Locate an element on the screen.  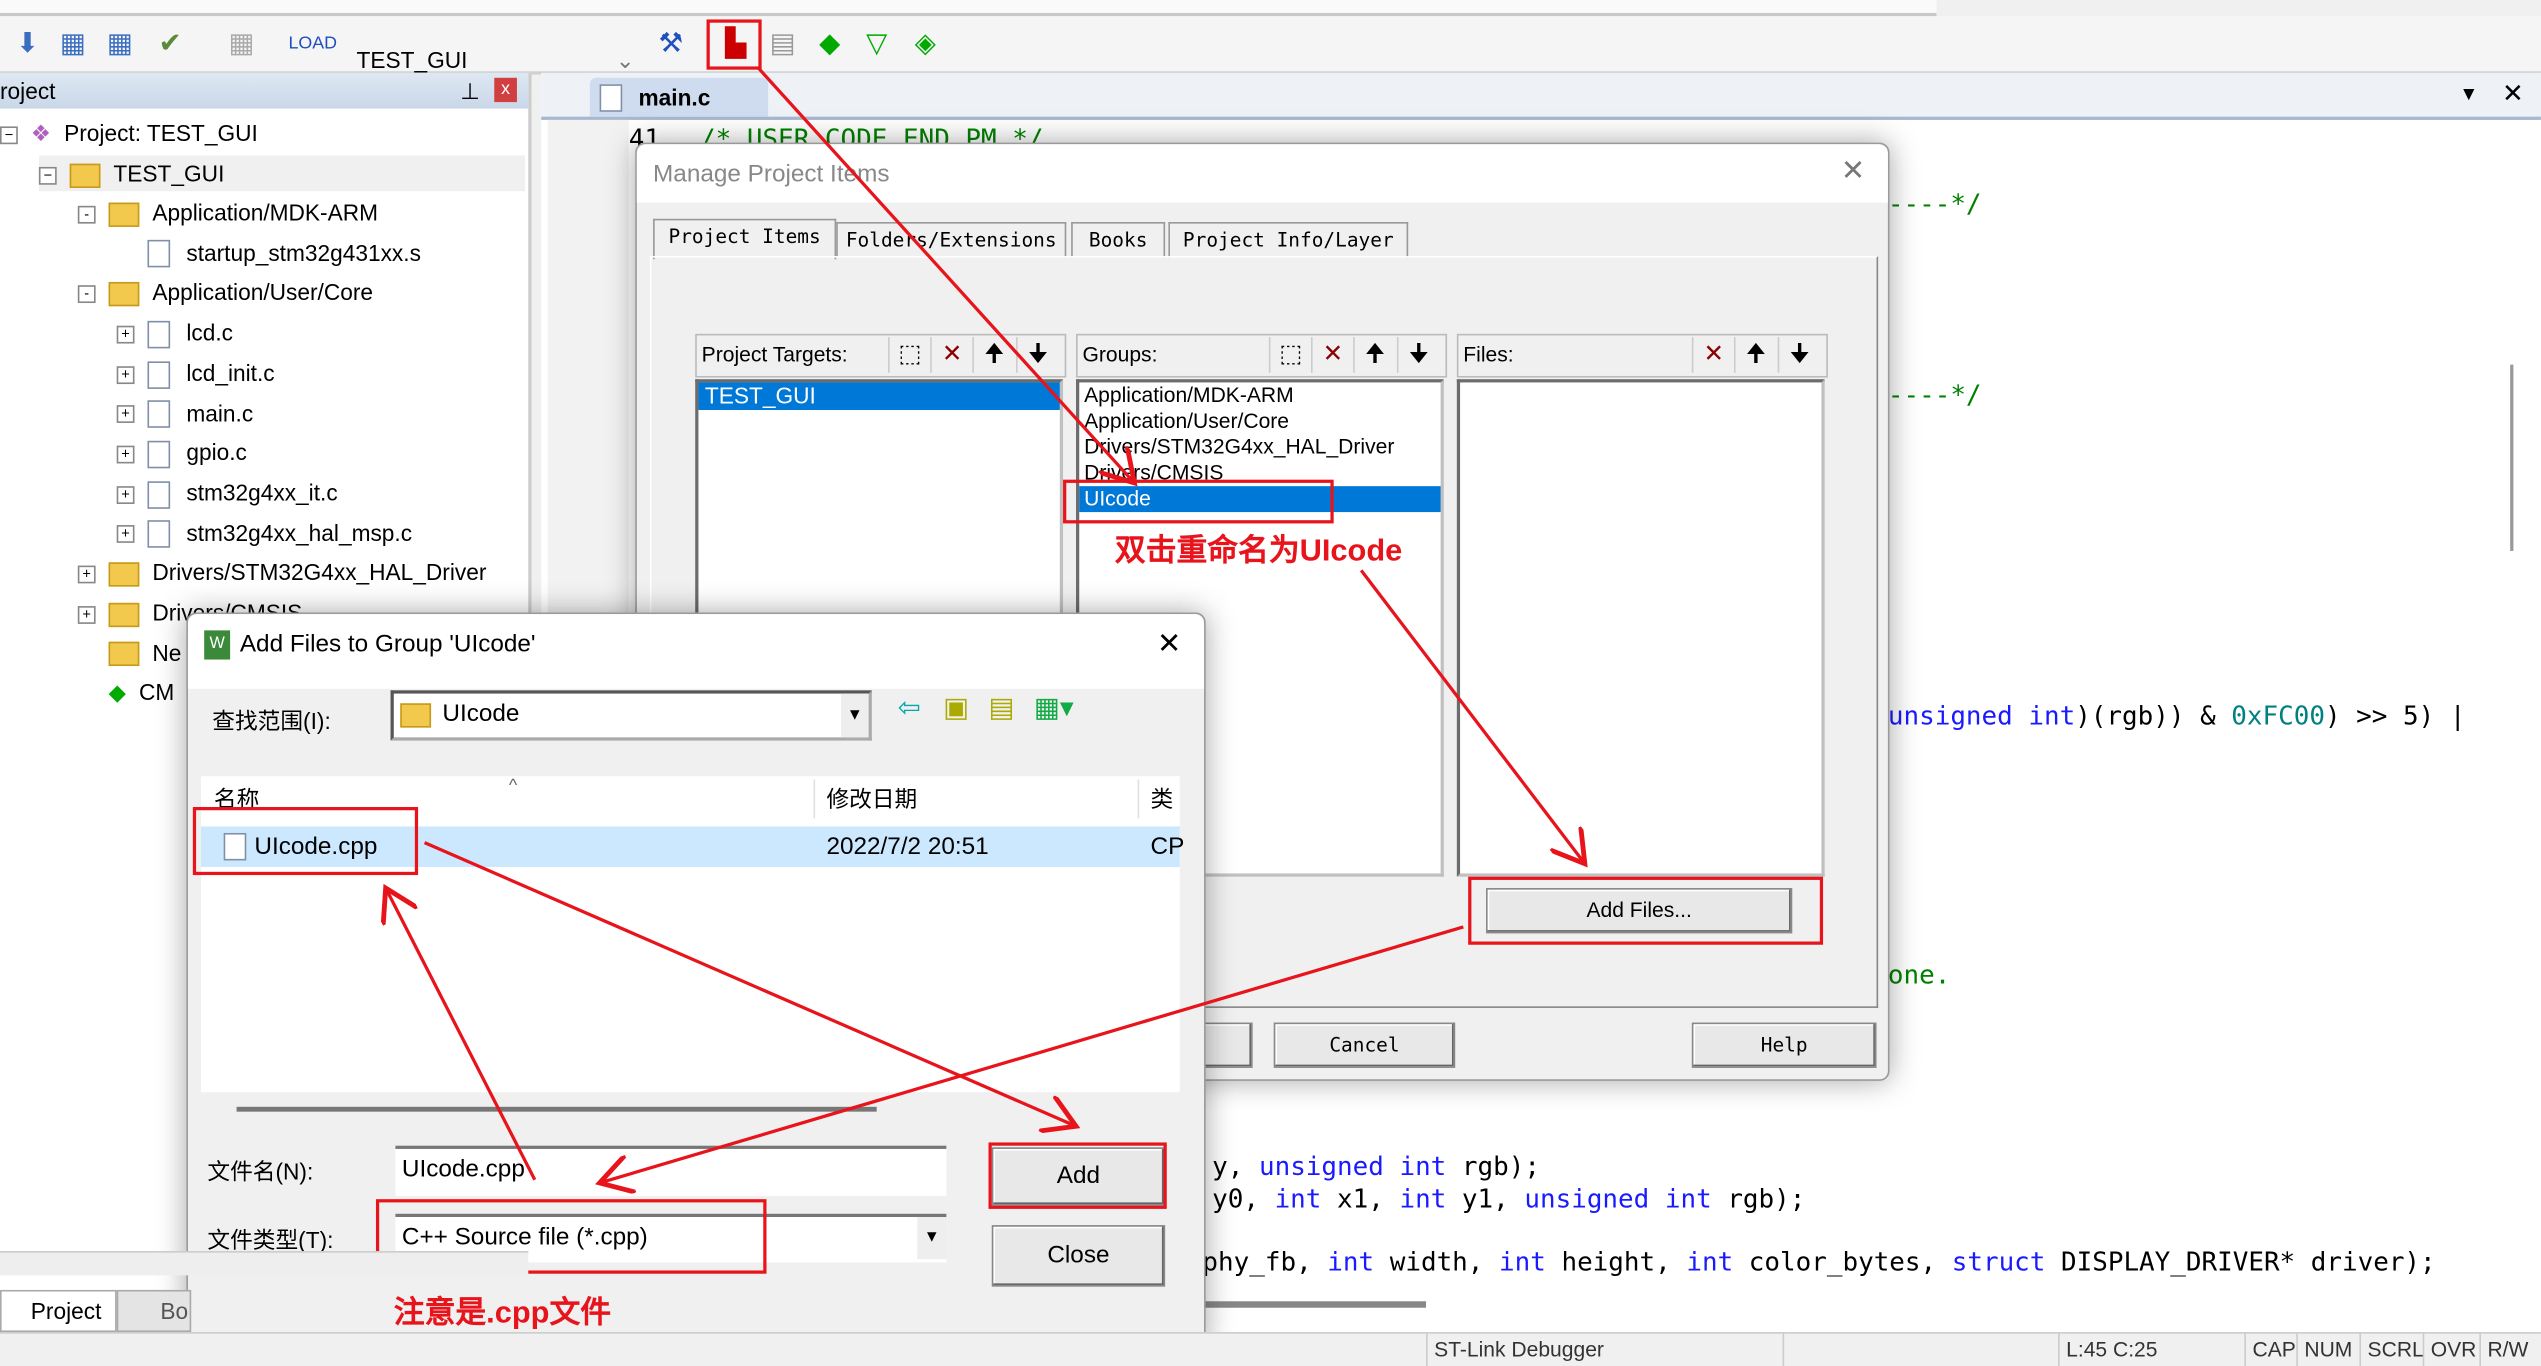
panel-scrollbar is located at coordinates (264, 1263).